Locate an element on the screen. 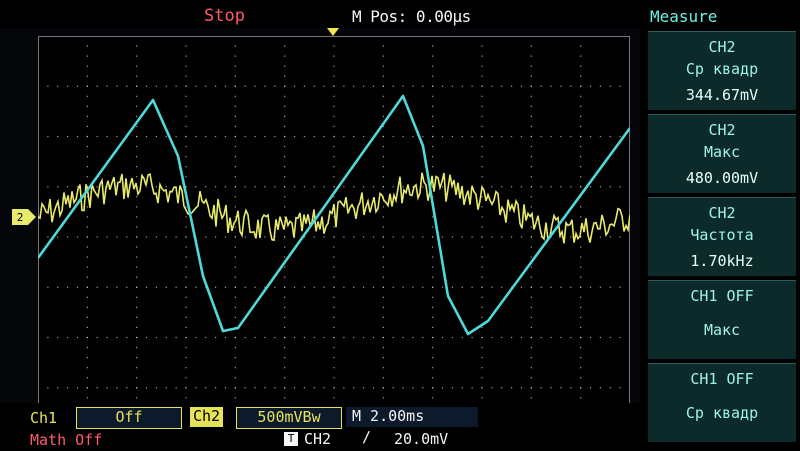 The image size is (800, 451). ch1-label: Ch1 is located at coordinates (44, 418).